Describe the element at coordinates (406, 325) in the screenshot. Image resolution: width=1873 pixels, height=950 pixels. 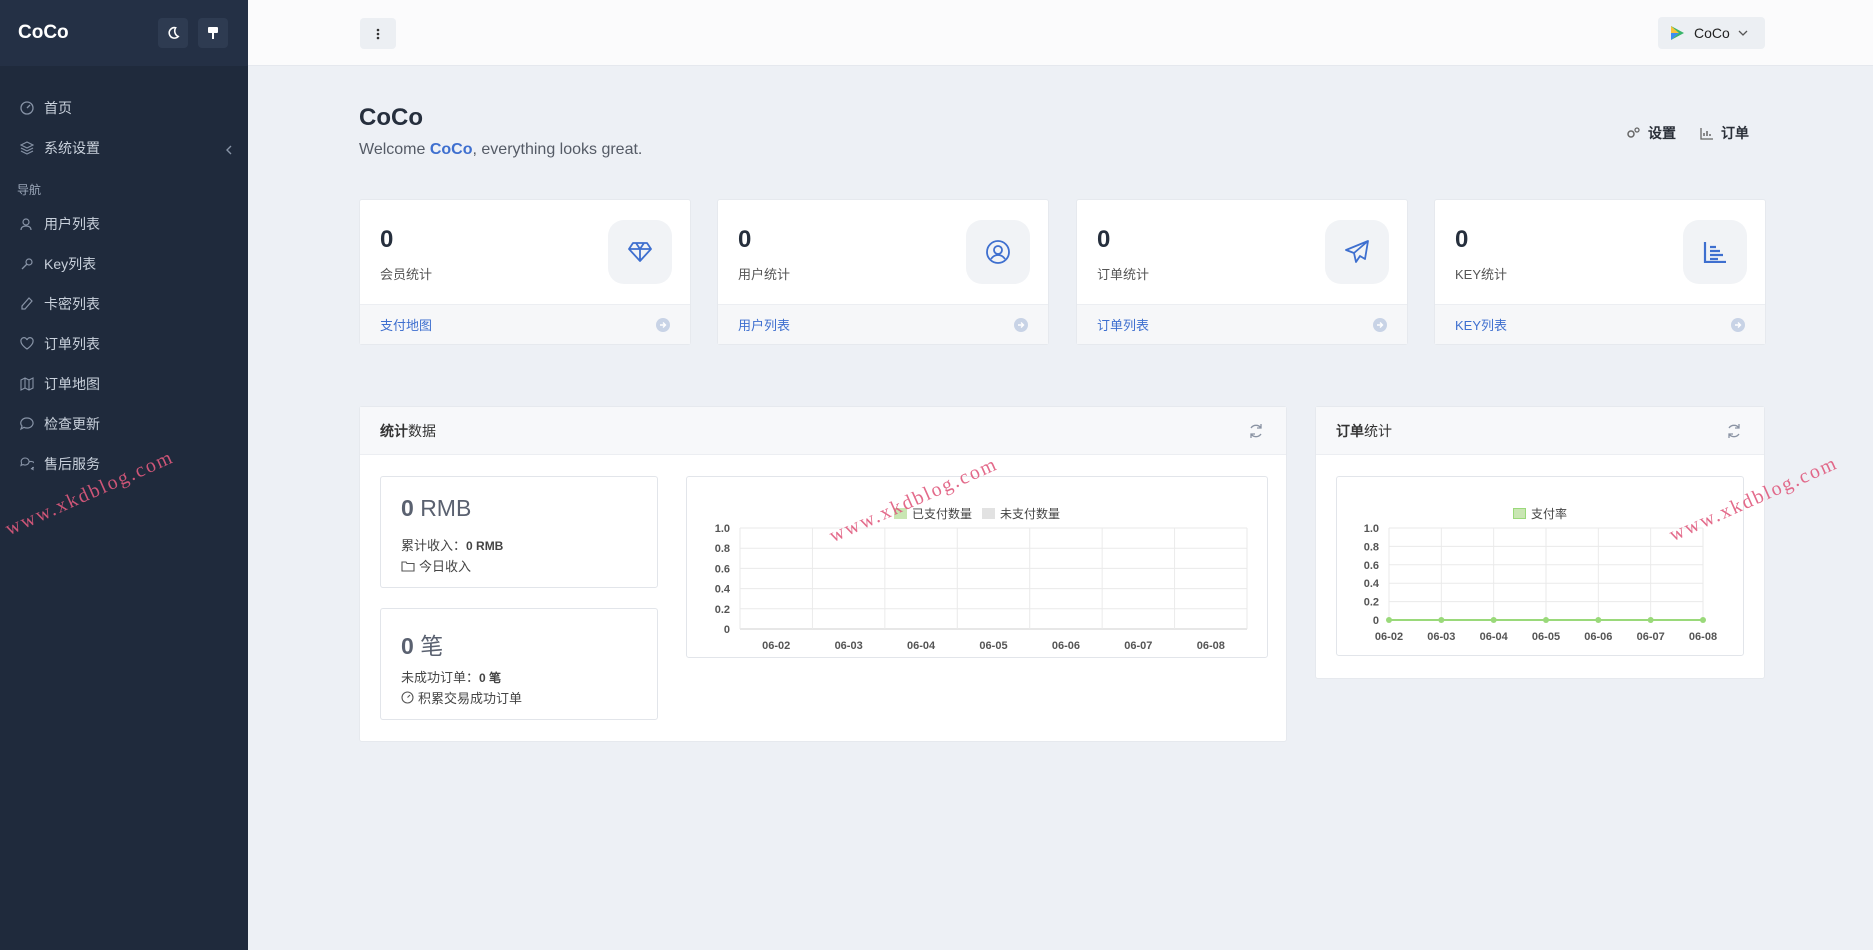
I see `stat-link-label: 支付地图` at that location.